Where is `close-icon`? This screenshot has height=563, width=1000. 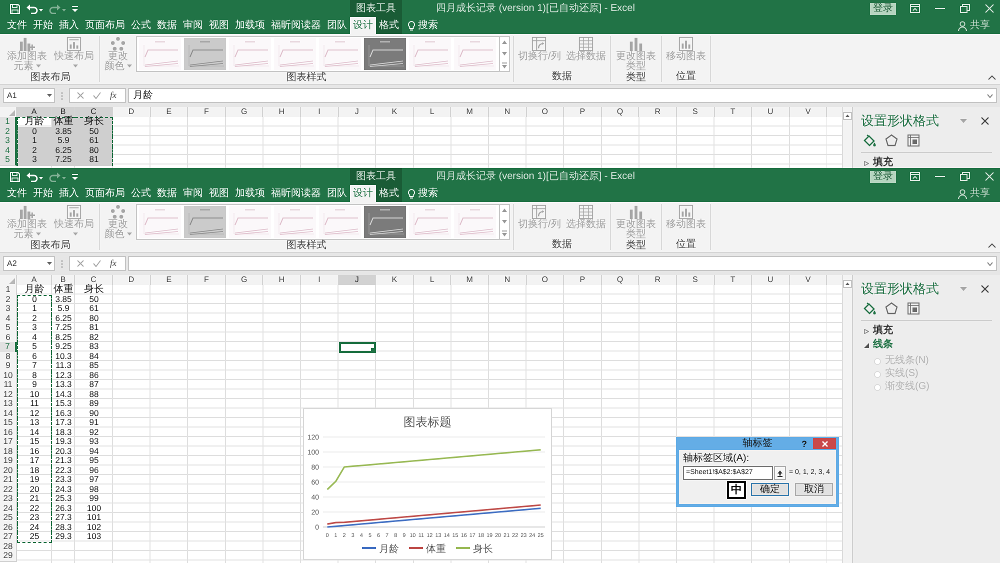 close-icon is located at coordinates (985, 121).